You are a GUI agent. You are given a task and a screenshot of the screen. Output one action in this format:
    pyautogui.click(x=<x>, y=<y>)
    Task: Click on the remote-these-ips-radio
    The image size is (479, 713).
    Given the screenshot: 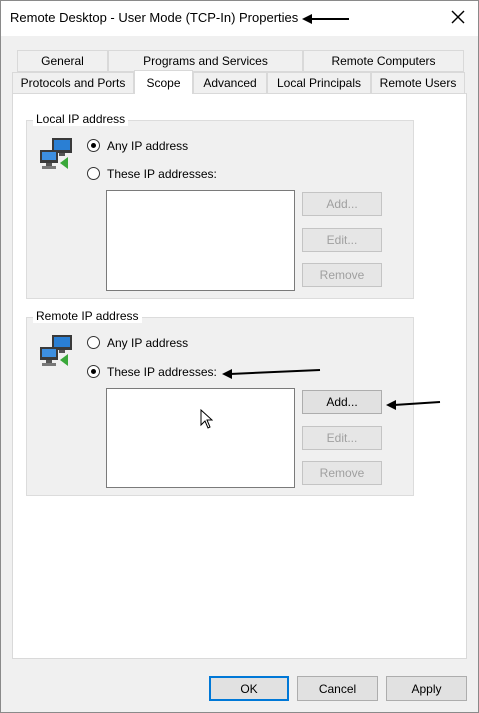 What is the action you would take?
    pyautogui.click(x=93, y=371)
    